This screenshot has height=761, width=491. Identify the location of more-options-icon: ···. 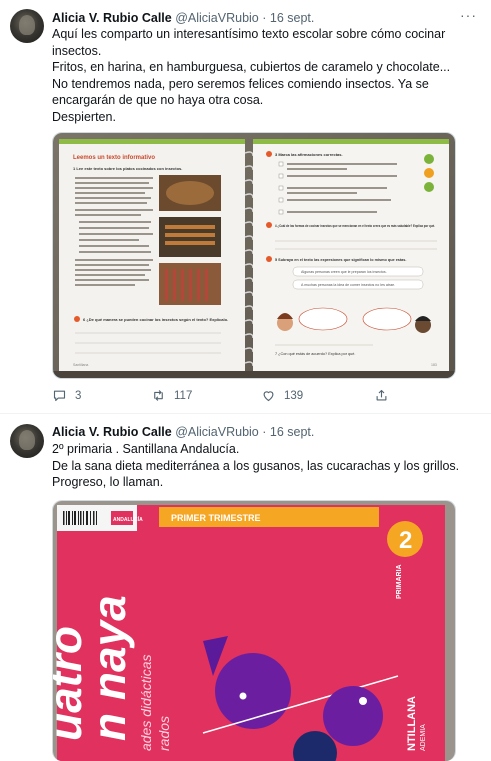
(468, 15).